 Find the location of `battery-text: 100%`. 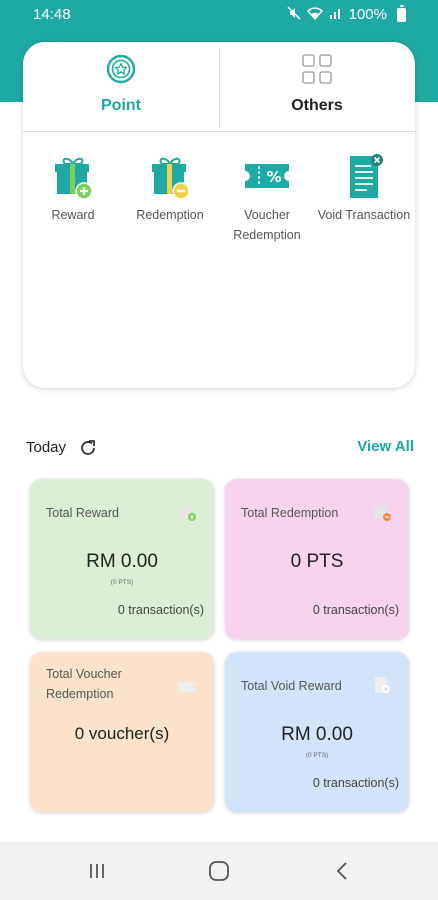

battery-text: 100% is located at coordinates (367, 14).